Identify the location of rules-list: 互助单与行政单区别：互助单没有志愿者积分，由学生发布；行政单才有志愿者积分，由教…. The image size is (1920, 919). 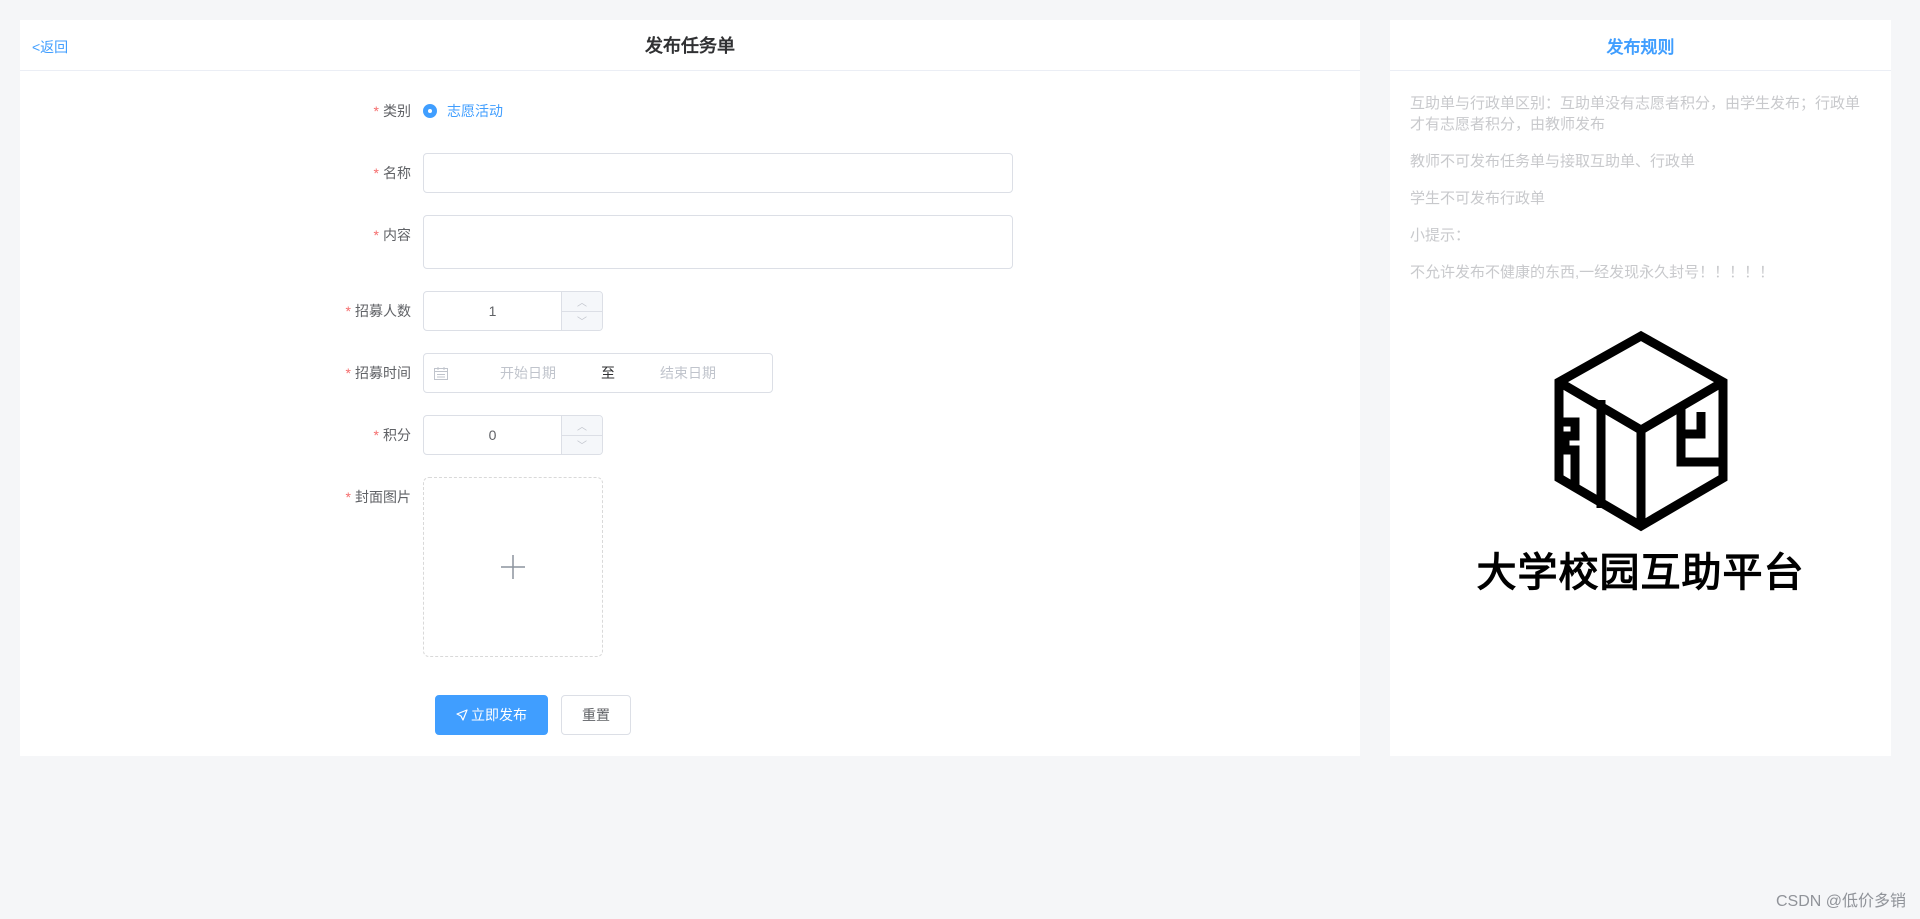
(1640, 177).